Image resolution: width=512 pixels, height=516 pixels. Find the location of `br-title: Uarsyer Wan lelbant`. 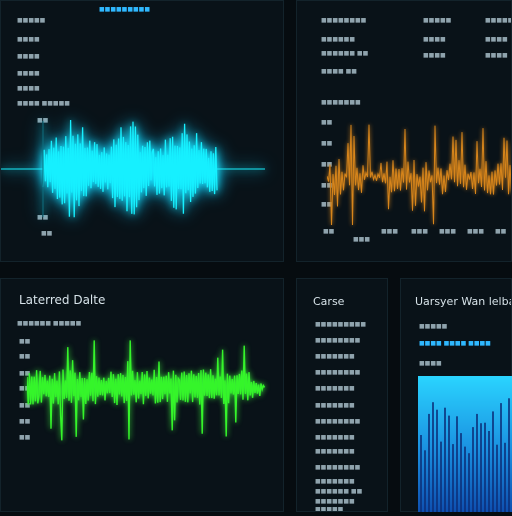

br-title: Uarsyer Wan lelbant is located at coordinates (463, 301).